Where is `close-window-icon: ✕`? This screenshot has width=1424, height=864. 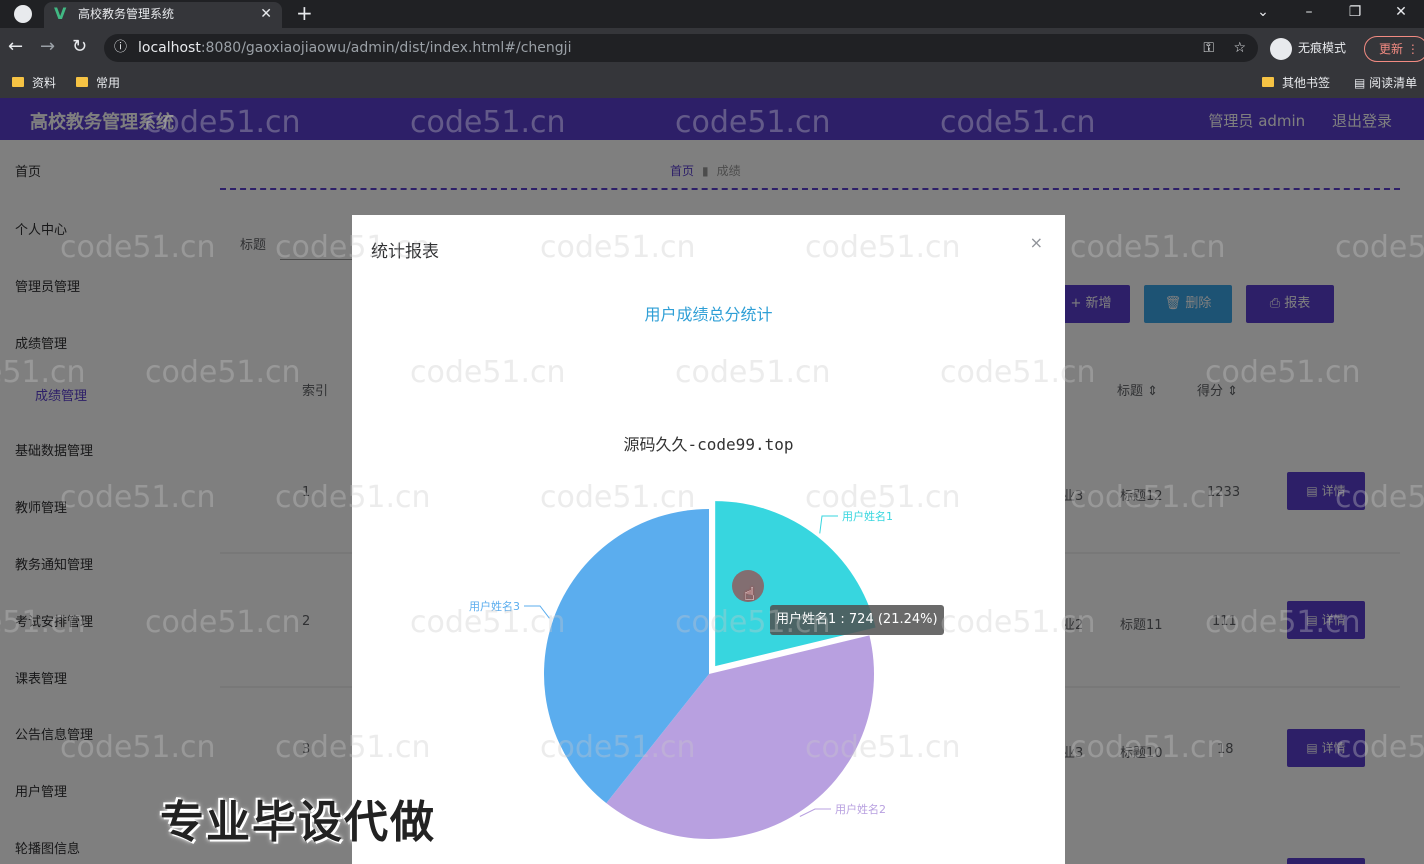 close-window-icon: ✕ is located at coordinates (1401, 14).